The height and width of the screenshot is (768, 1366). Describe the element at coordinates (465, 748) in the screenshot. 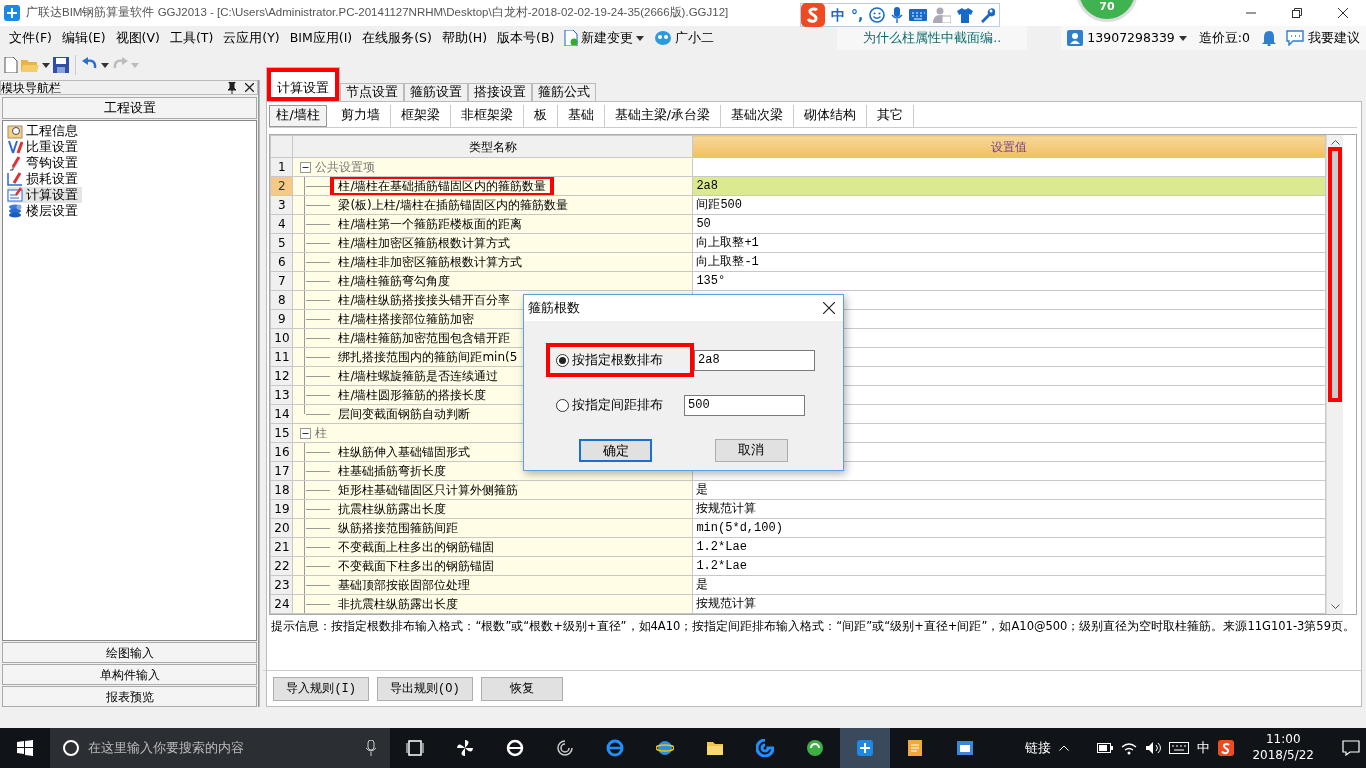

I see `pinwheel-icon` at that location.